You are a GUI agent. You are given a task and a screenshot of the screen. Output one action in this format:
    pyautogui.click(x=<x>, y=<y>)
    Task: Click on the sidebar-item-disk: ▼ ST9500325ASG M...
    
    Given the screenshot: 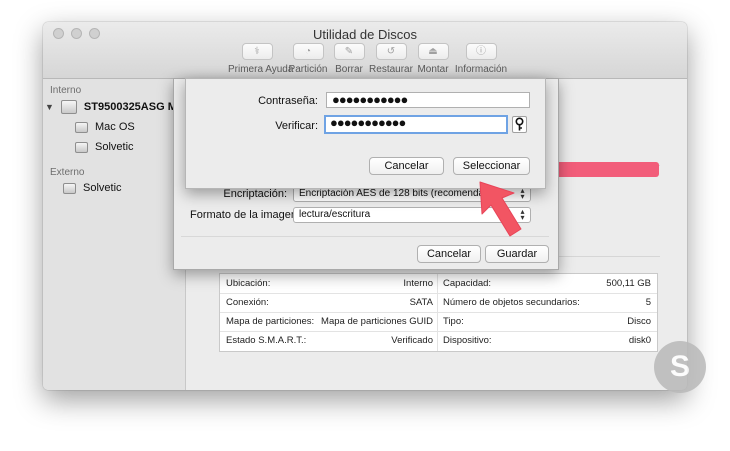 What is the action you would take?
    pyautogui.click(x=115, y=107)
    